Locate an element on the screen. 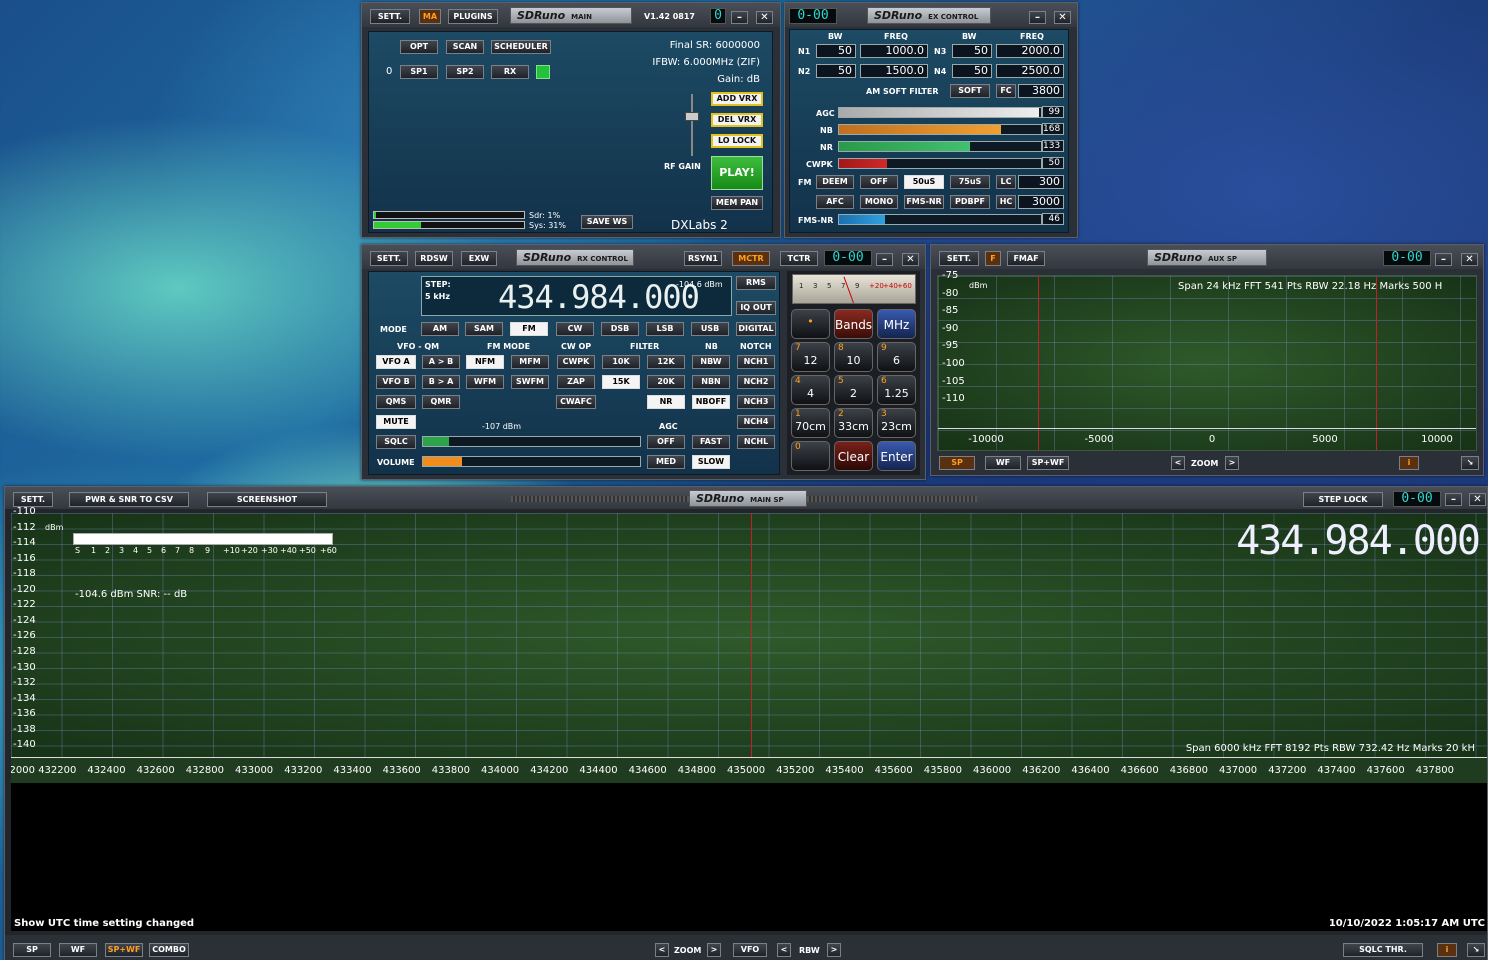 The image size is (1488, 960). mode-dsb-button: DSB is located at coordinates (620, 329).